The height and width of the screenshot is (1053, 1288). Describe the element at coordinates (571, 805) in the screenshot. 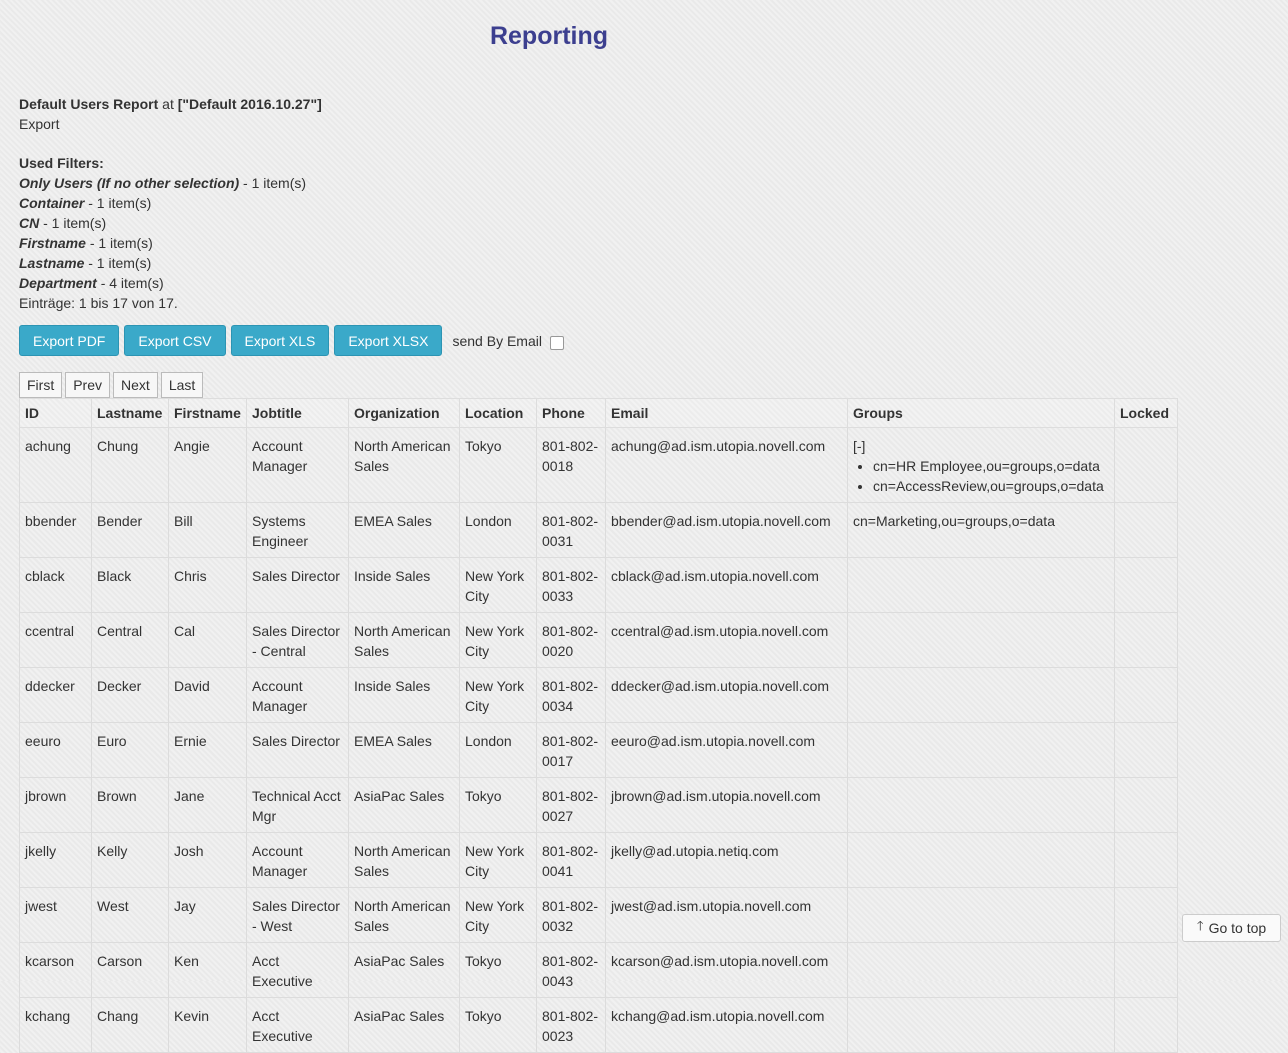

I see `cell-phone: 801-802-0027` at that location.